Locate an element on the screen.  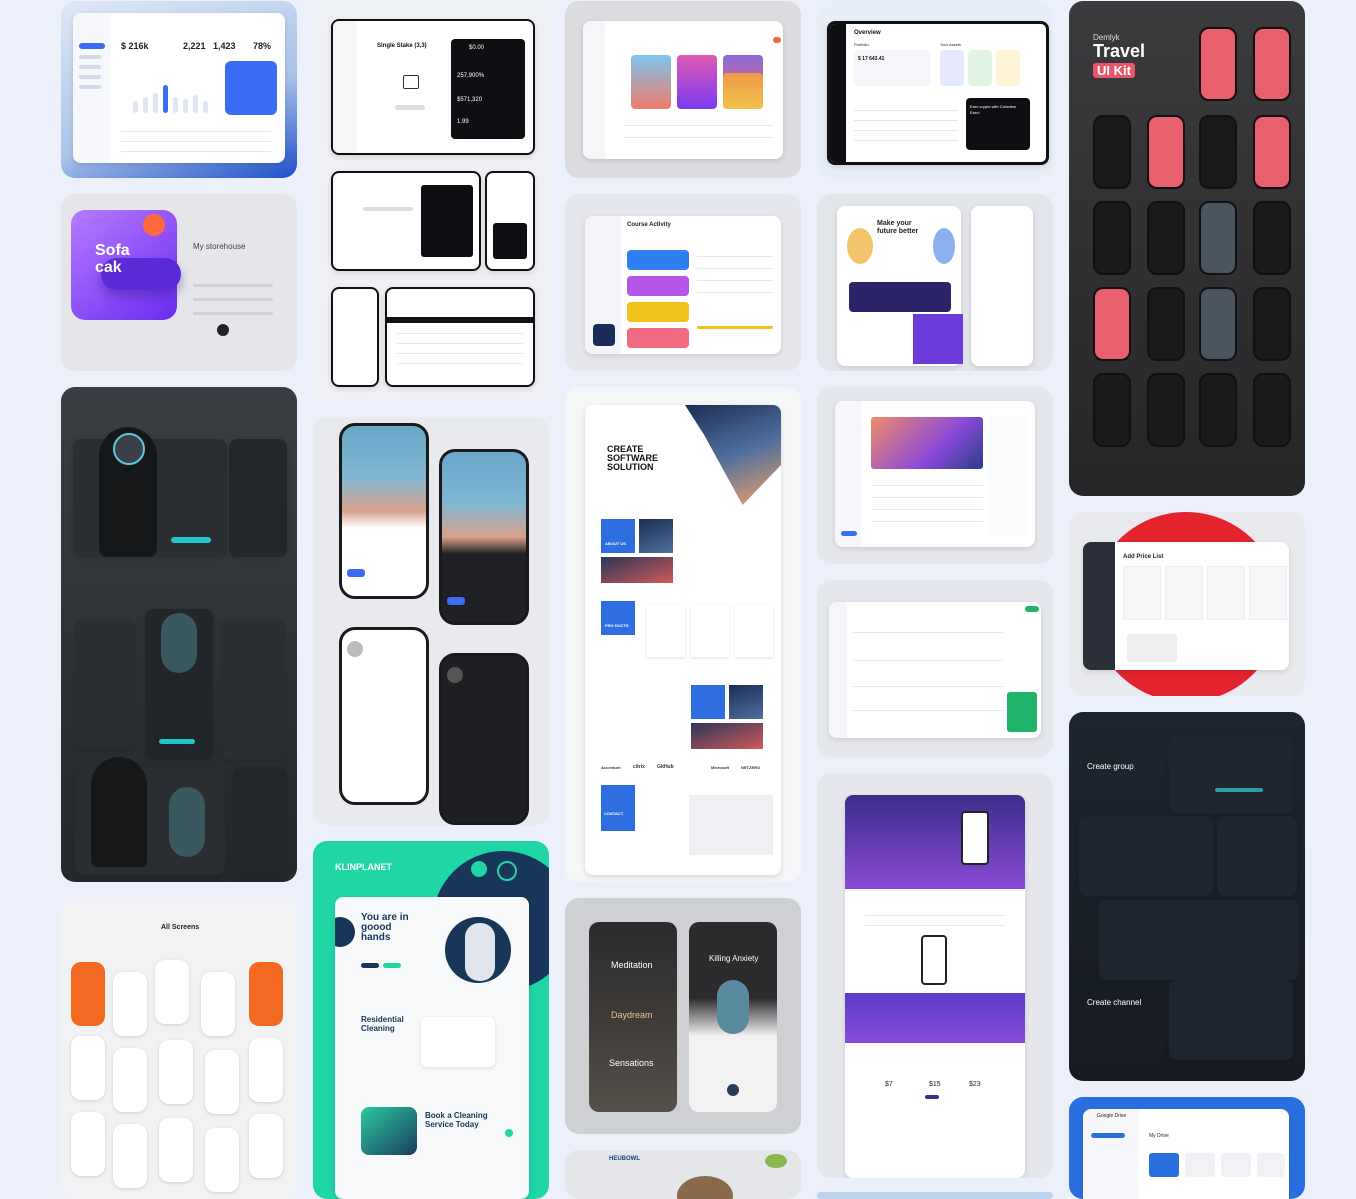
logo-microsoft: Microsoft is located at coordinates (720, 767).